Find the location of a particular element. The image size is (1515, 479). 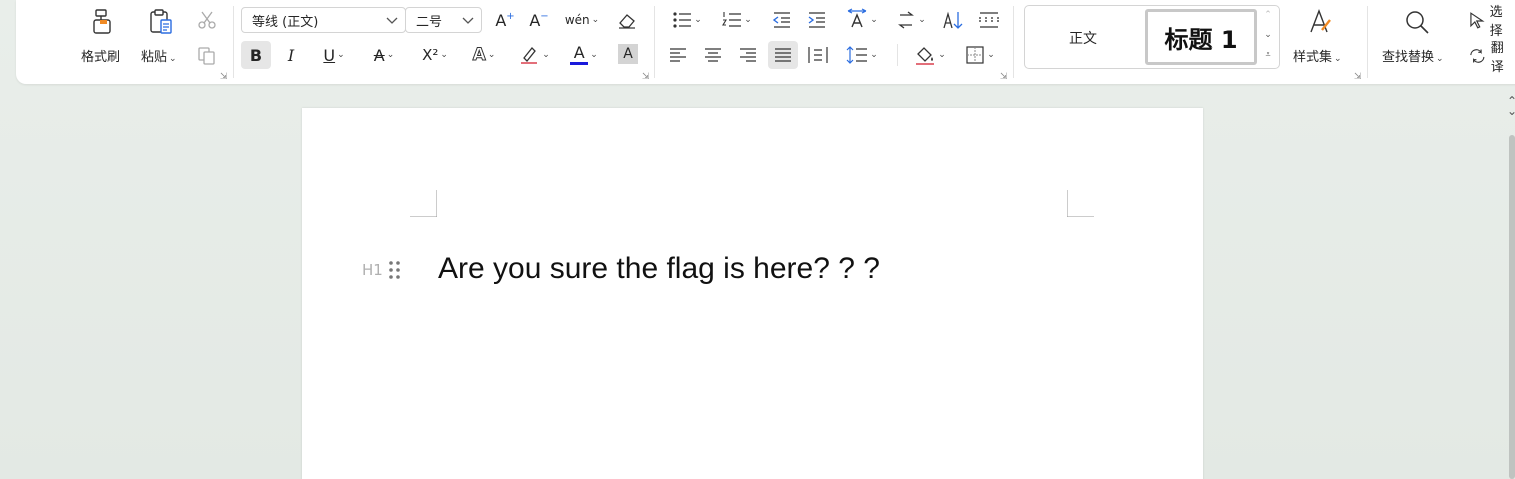

minus-icon: − is located at coordinates (544, 16).